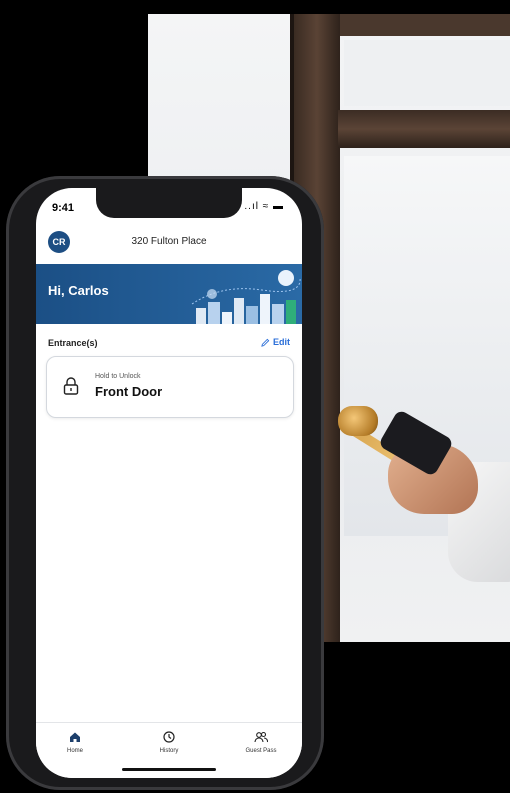 The width and height of the screenshot is (510, 793). I want to click on entrance-name: Front Door, so click(129, 391).